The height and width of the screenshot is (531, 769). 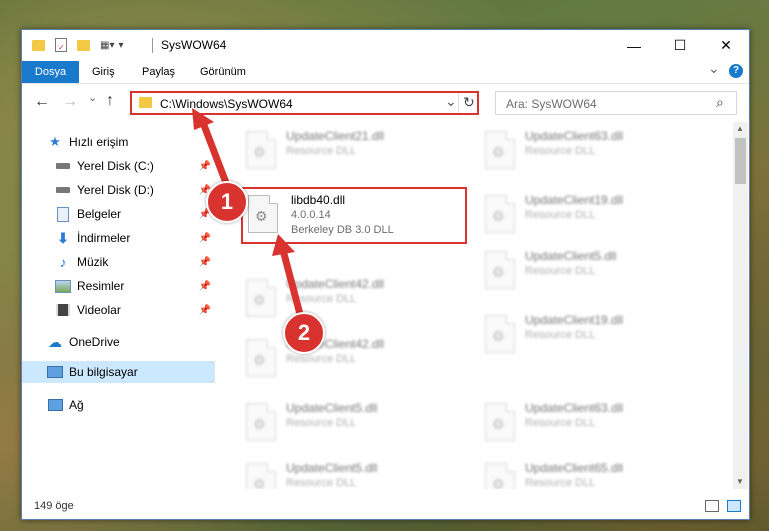 I want to click on arrow-2-line, so click(x=292, y=284).